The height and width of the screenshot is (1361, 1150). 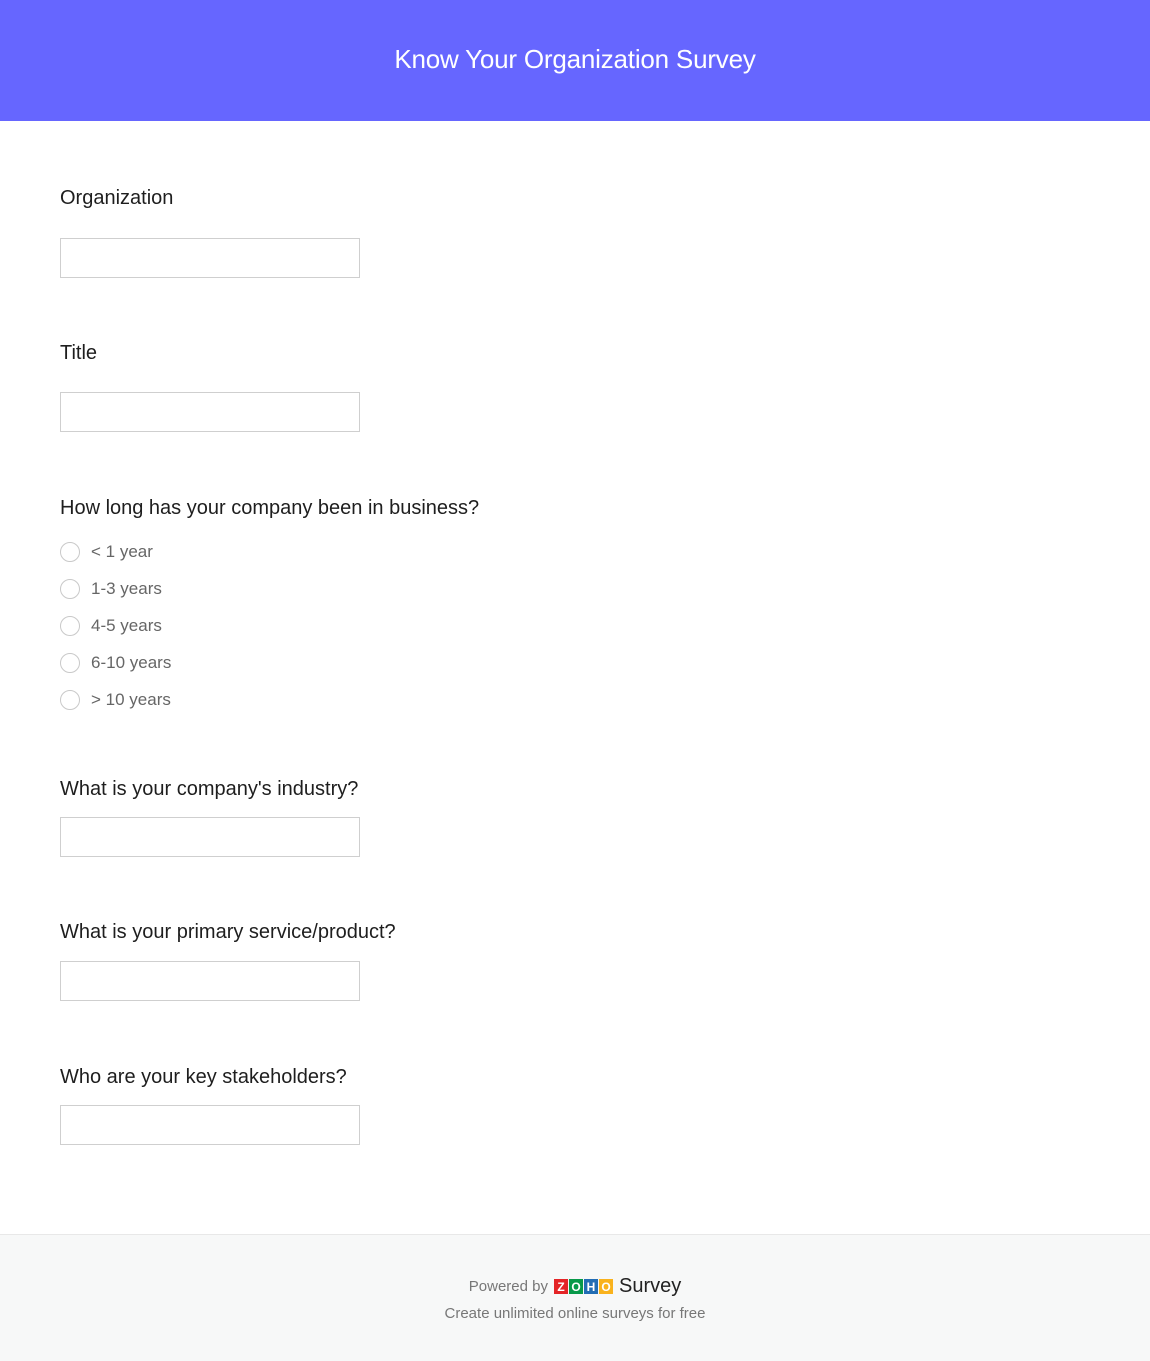 What do you see at coordinates (126, 588) in the screenshot?
I see `radio-option-label: 1-3 years` at bounding box center [126, 588].